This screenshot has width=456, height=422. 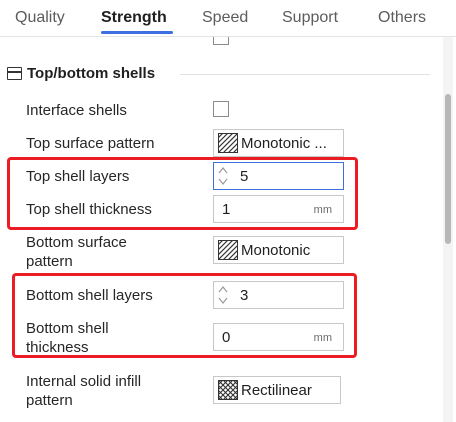 What do you see at coordinates (137, 32) in the screenshot?
I see `active-tab-indicator` at bounding box center [137, 32].